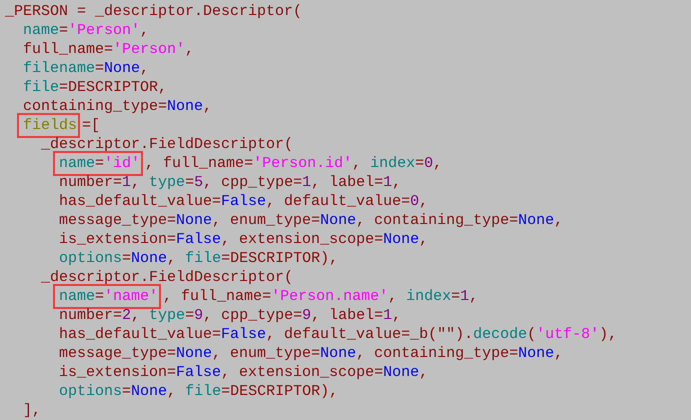 Image resolution: width=691 pixels, height=420 pixels. I want to click on code-text: full_name='Person',, so click(108, 49).